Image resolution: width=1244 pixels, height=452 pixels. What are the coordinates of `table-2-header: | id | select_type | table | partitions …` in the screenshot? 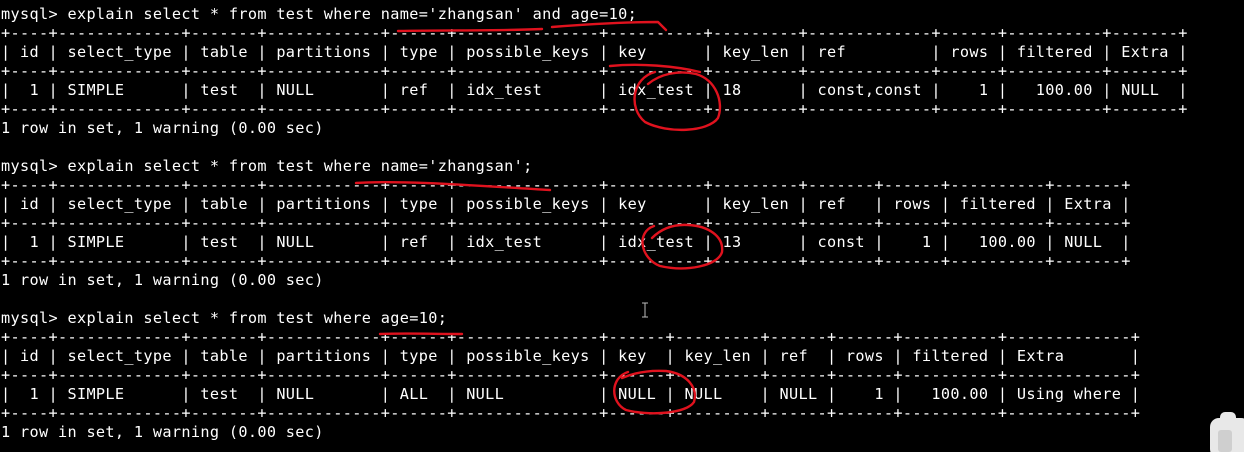 It's located at (566, 204).